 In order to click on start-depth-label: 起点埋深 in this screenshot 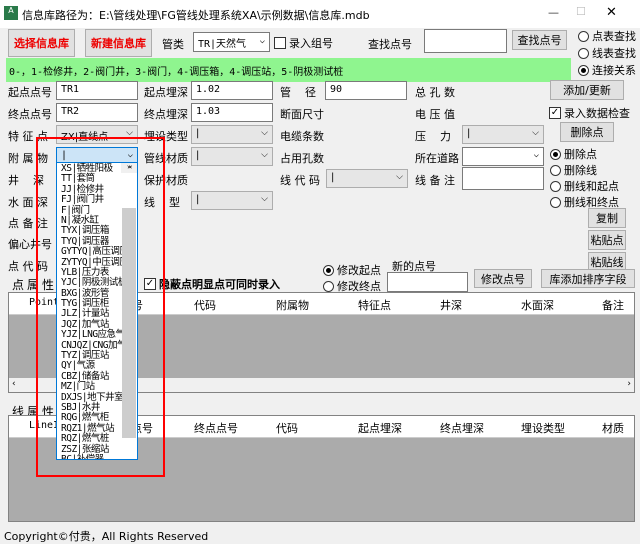, I will do `click(166, 92)`.